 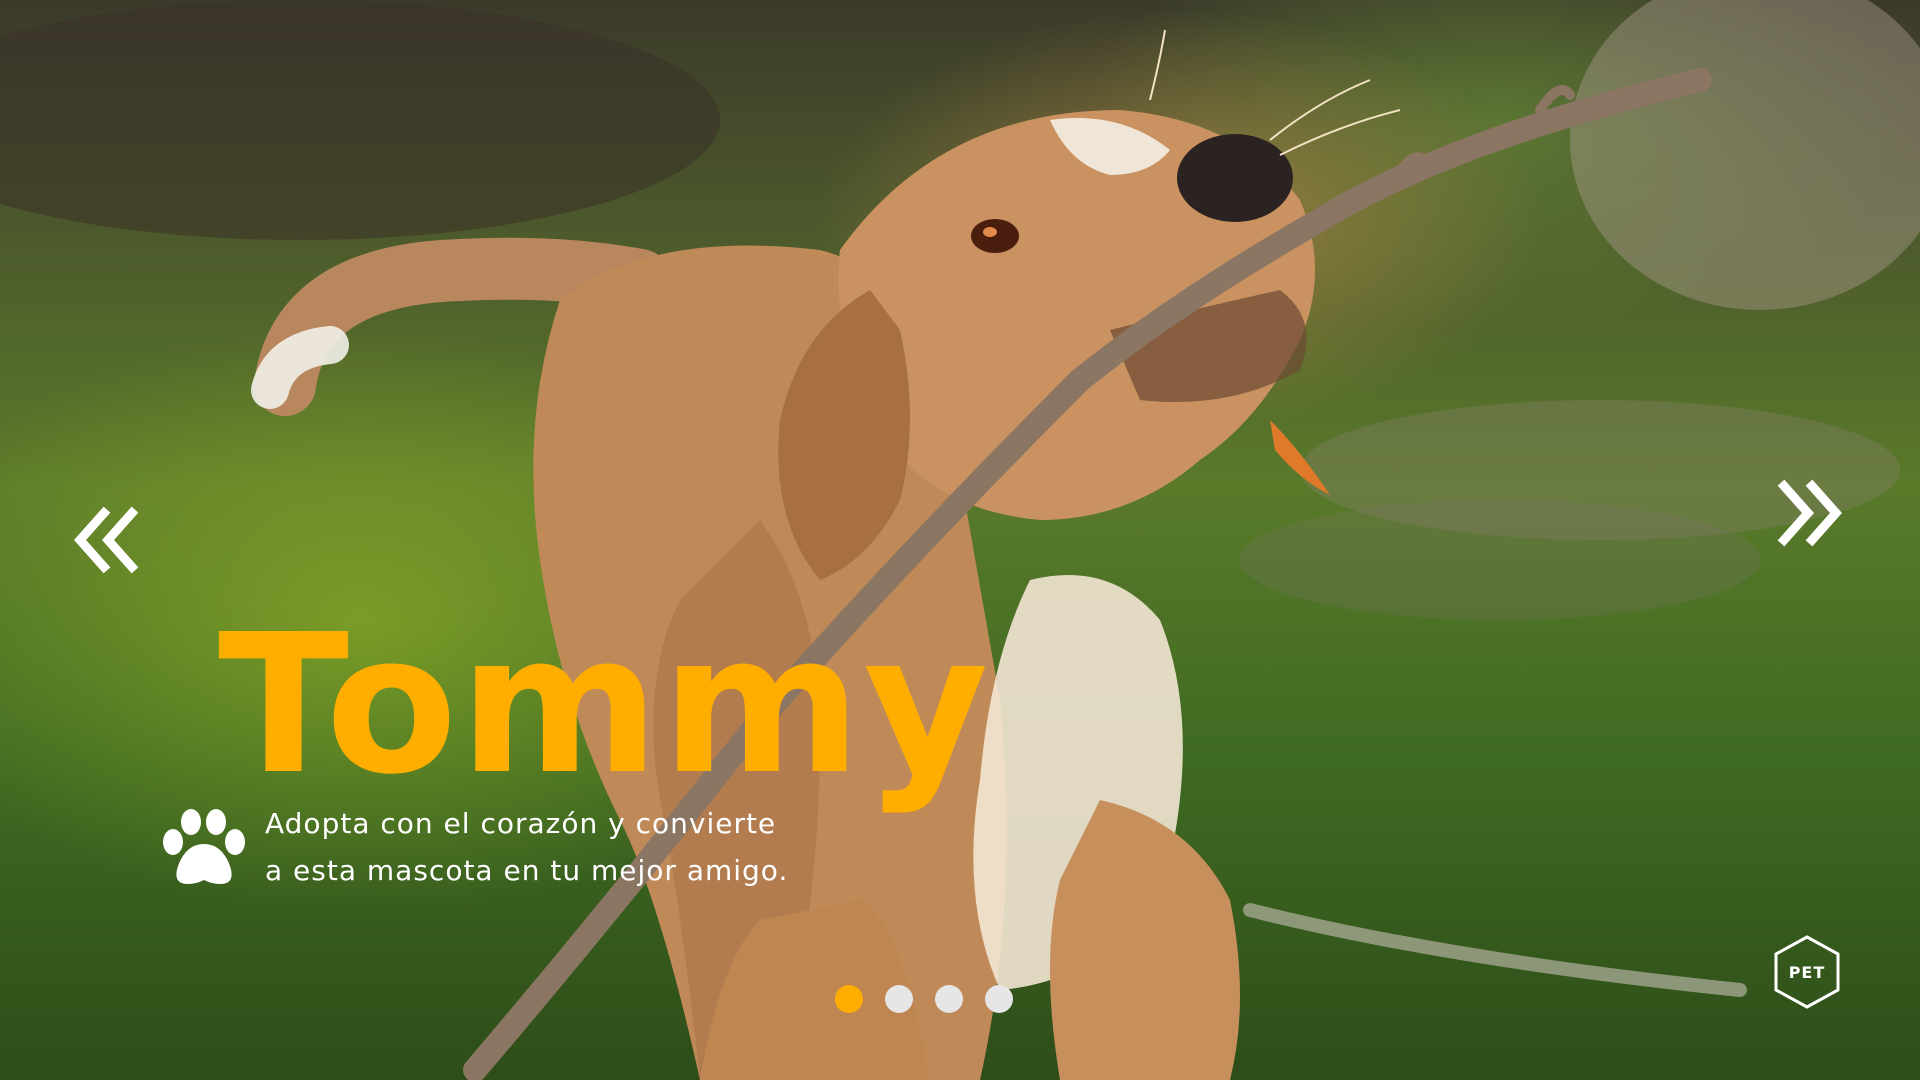 What do you see at coordinates (604, 705) in the screenshot?
I see `pet-name-title: Tommy` at bounding box center [604, 705].